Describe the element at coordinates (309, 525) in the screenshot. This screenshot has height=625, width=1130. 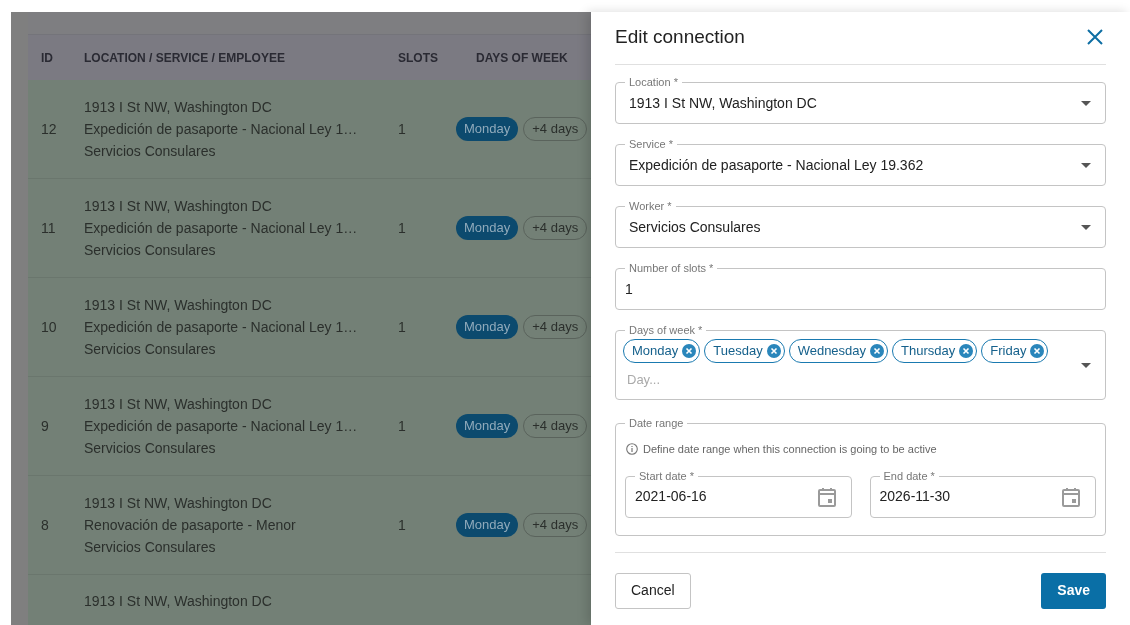
I see `table-row: 8 1913 I St NW, Washington DC Renovación de pasaporte - Menor Servicios Consulares 1 Monday +4 days` at that location.